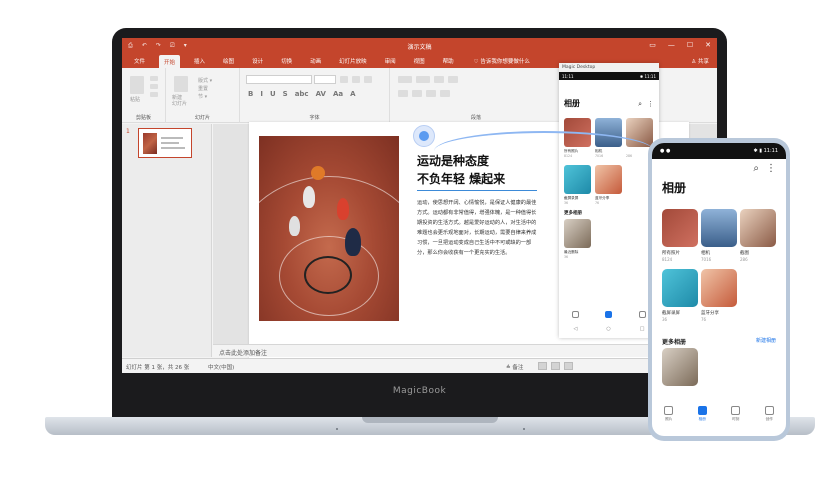 The width and height of the screenshot is (820, 483). What do you see at coordinates (465, 350) in the screenshot?
I see `notes-pane: 点击此处添加备注` at bounding box center [465, 350].